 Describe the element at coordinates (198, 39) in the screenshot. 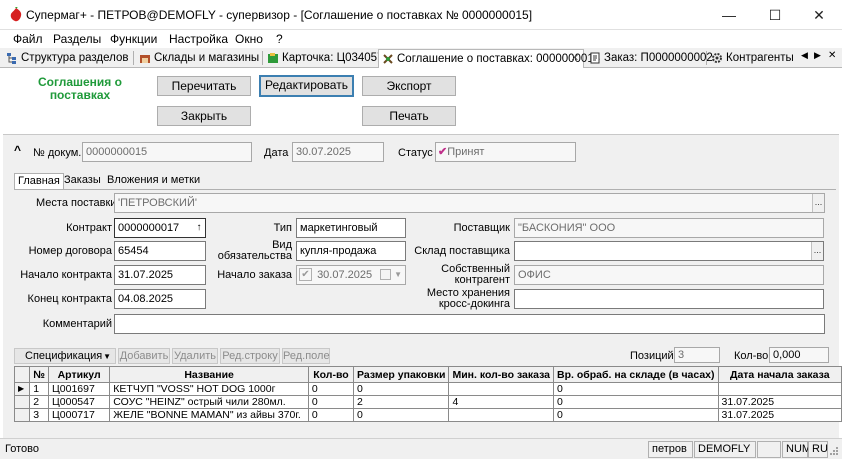

I see `menu-settings: Настройка` at that location.